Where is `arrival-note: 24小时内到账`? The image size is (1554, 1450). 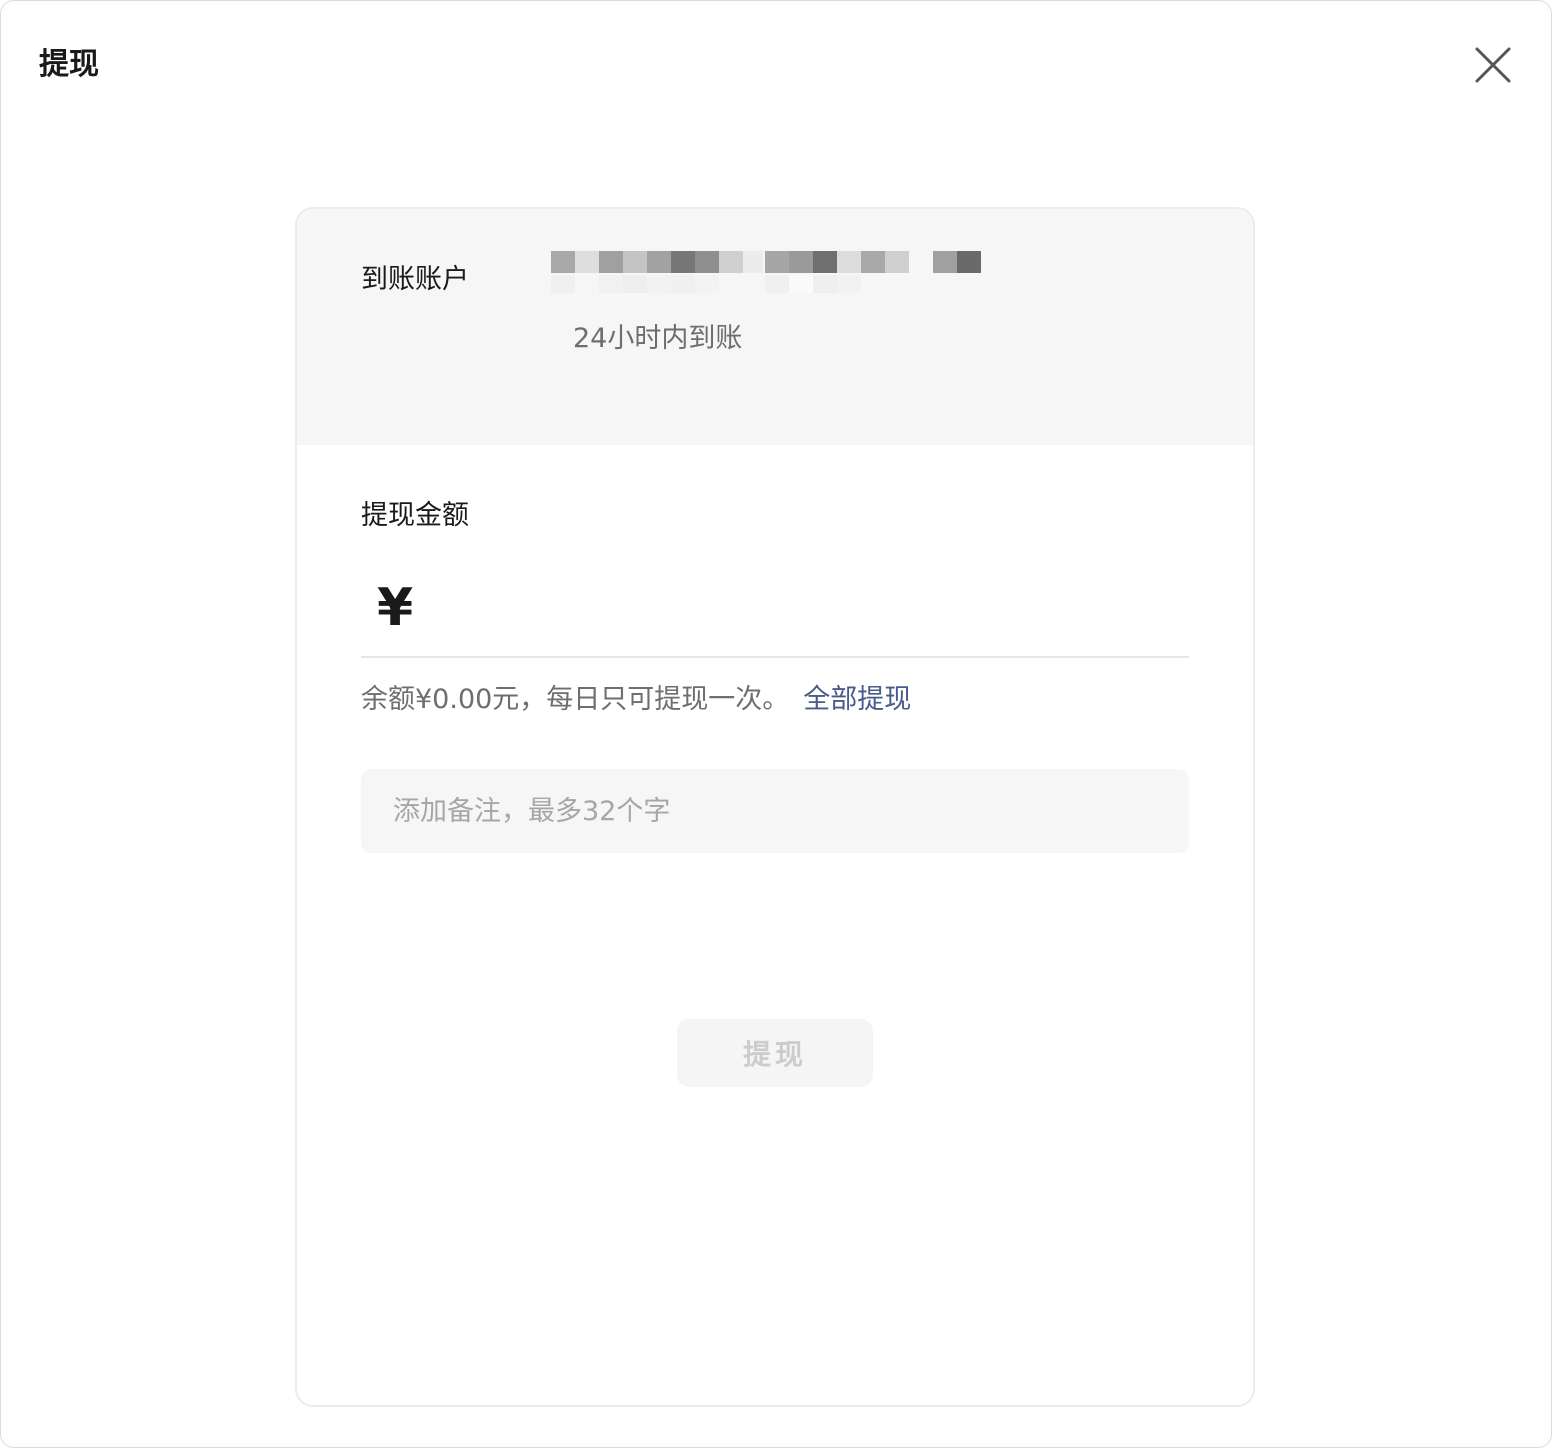 arrival-note: 24小时内到账 is located at coordinates (658, 338).